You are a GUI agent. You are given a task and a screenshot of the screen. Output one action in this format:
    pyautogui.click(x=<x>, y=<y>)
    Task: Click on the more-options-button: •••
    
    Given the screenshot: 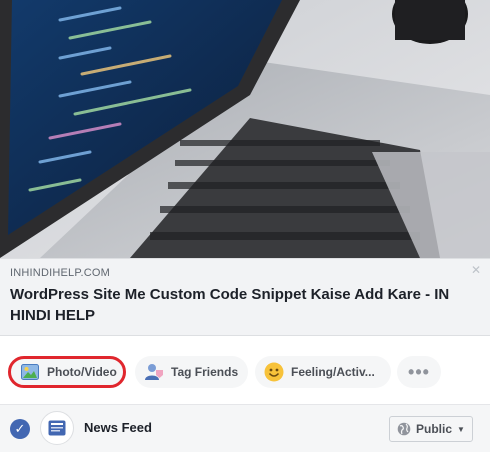 What is the action you would take?
    pyautogui.click(x=419, y=372)
    